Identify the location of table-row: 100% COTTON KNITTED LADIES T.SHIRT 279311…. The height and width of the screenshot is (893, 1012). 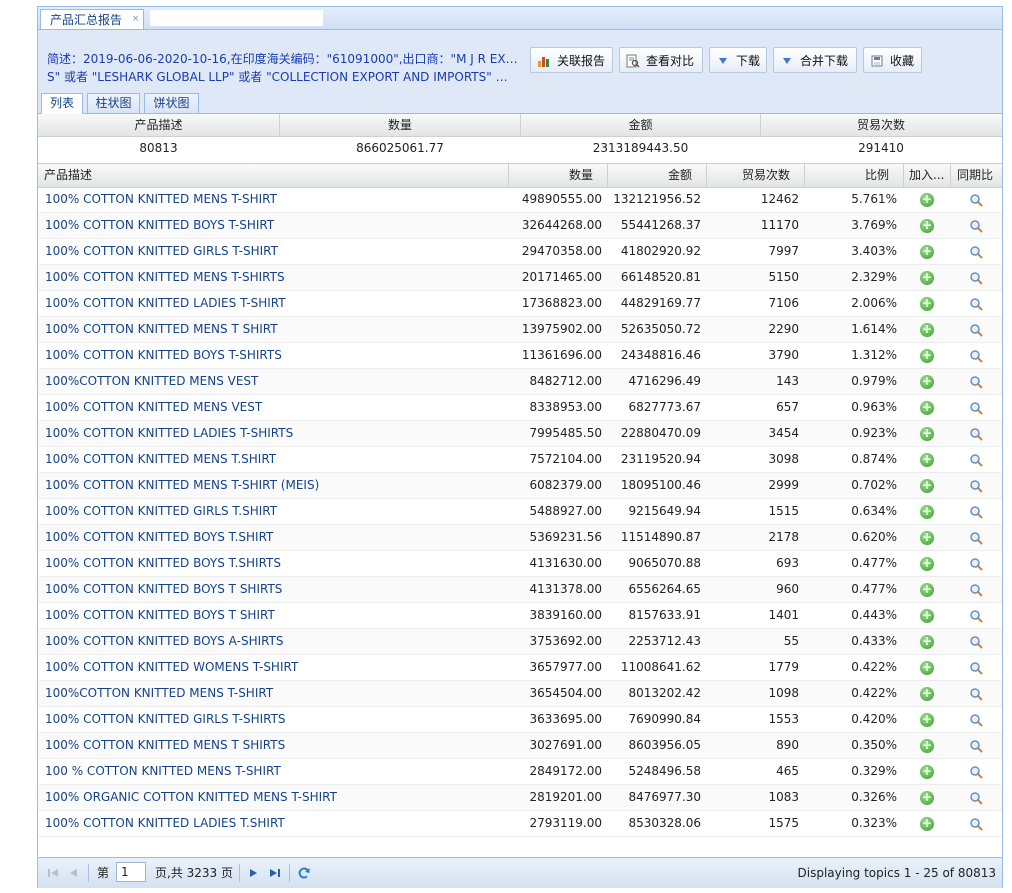
(520, 824).